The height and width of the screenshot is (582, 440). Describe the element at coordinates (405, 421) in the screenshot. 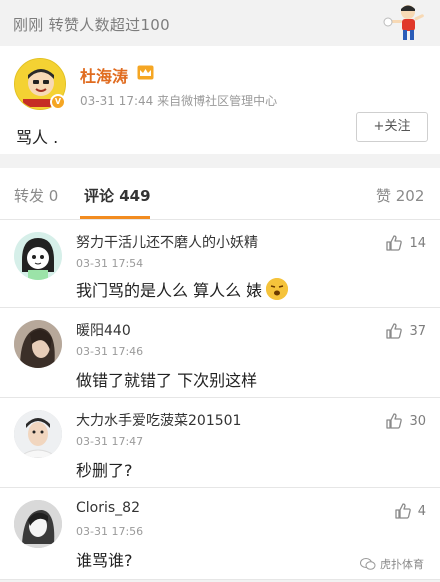

I see `like-button: 30` at that location.